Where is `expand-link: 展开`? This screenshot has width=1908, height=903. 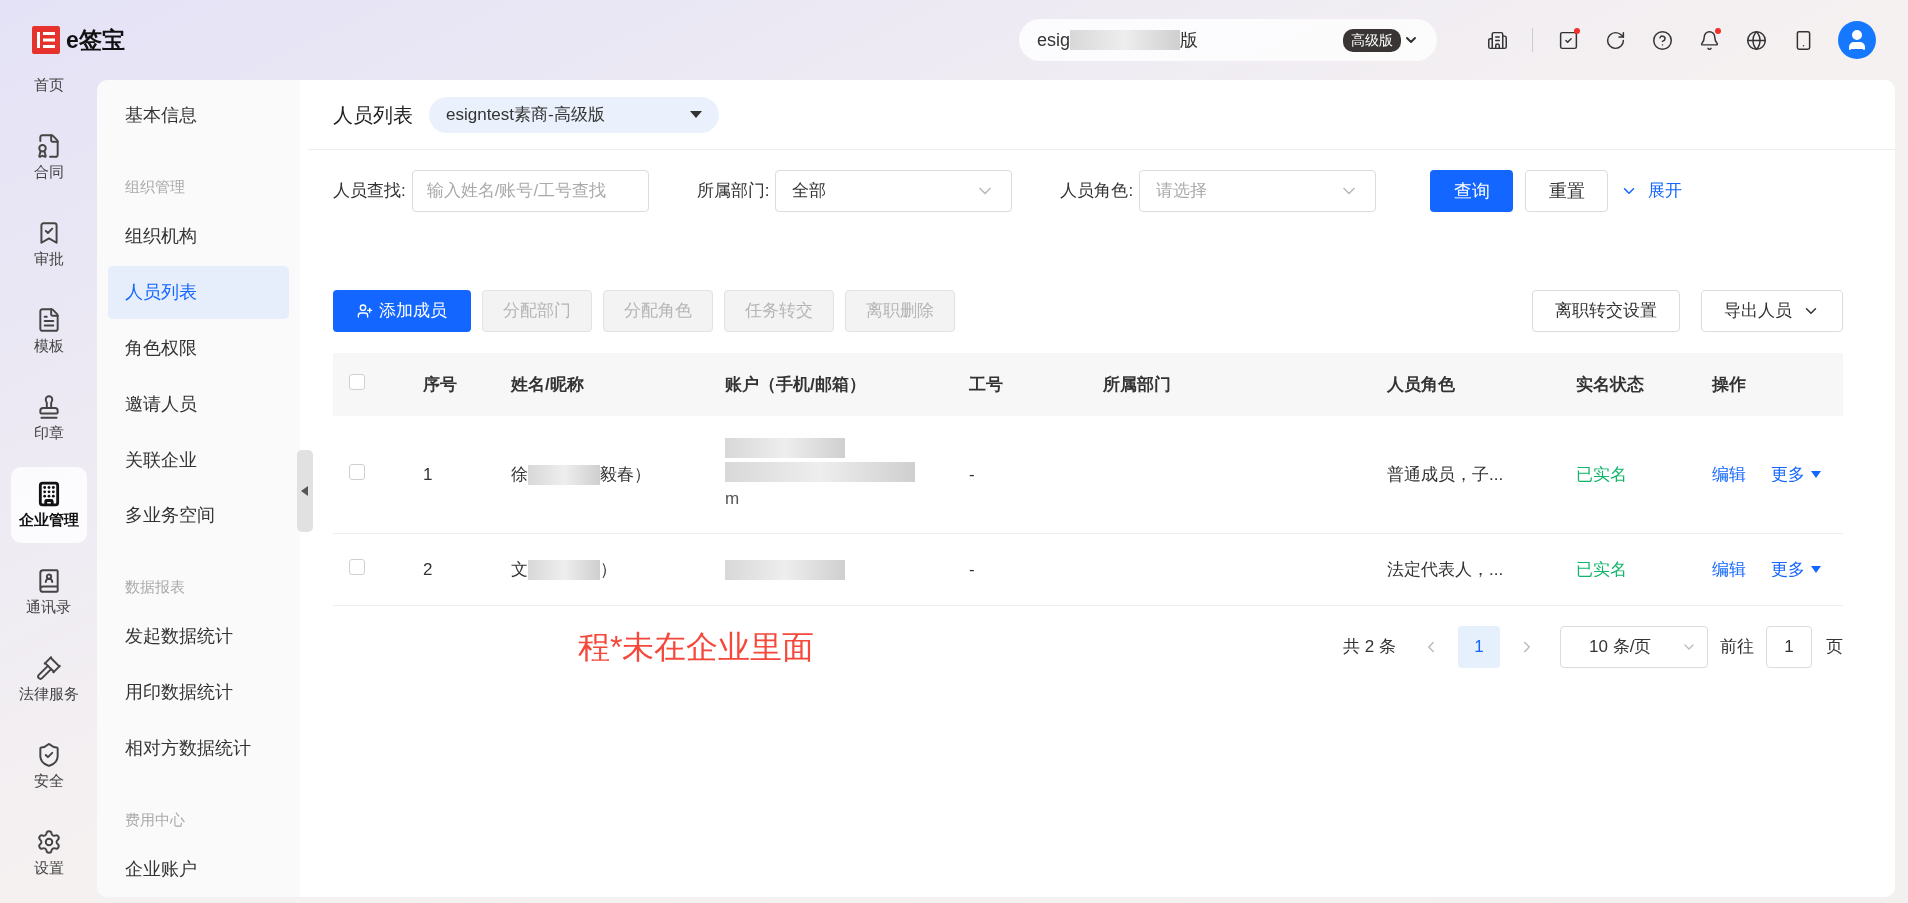
expand-link: 展开 is located at coordinates (1651, 191).